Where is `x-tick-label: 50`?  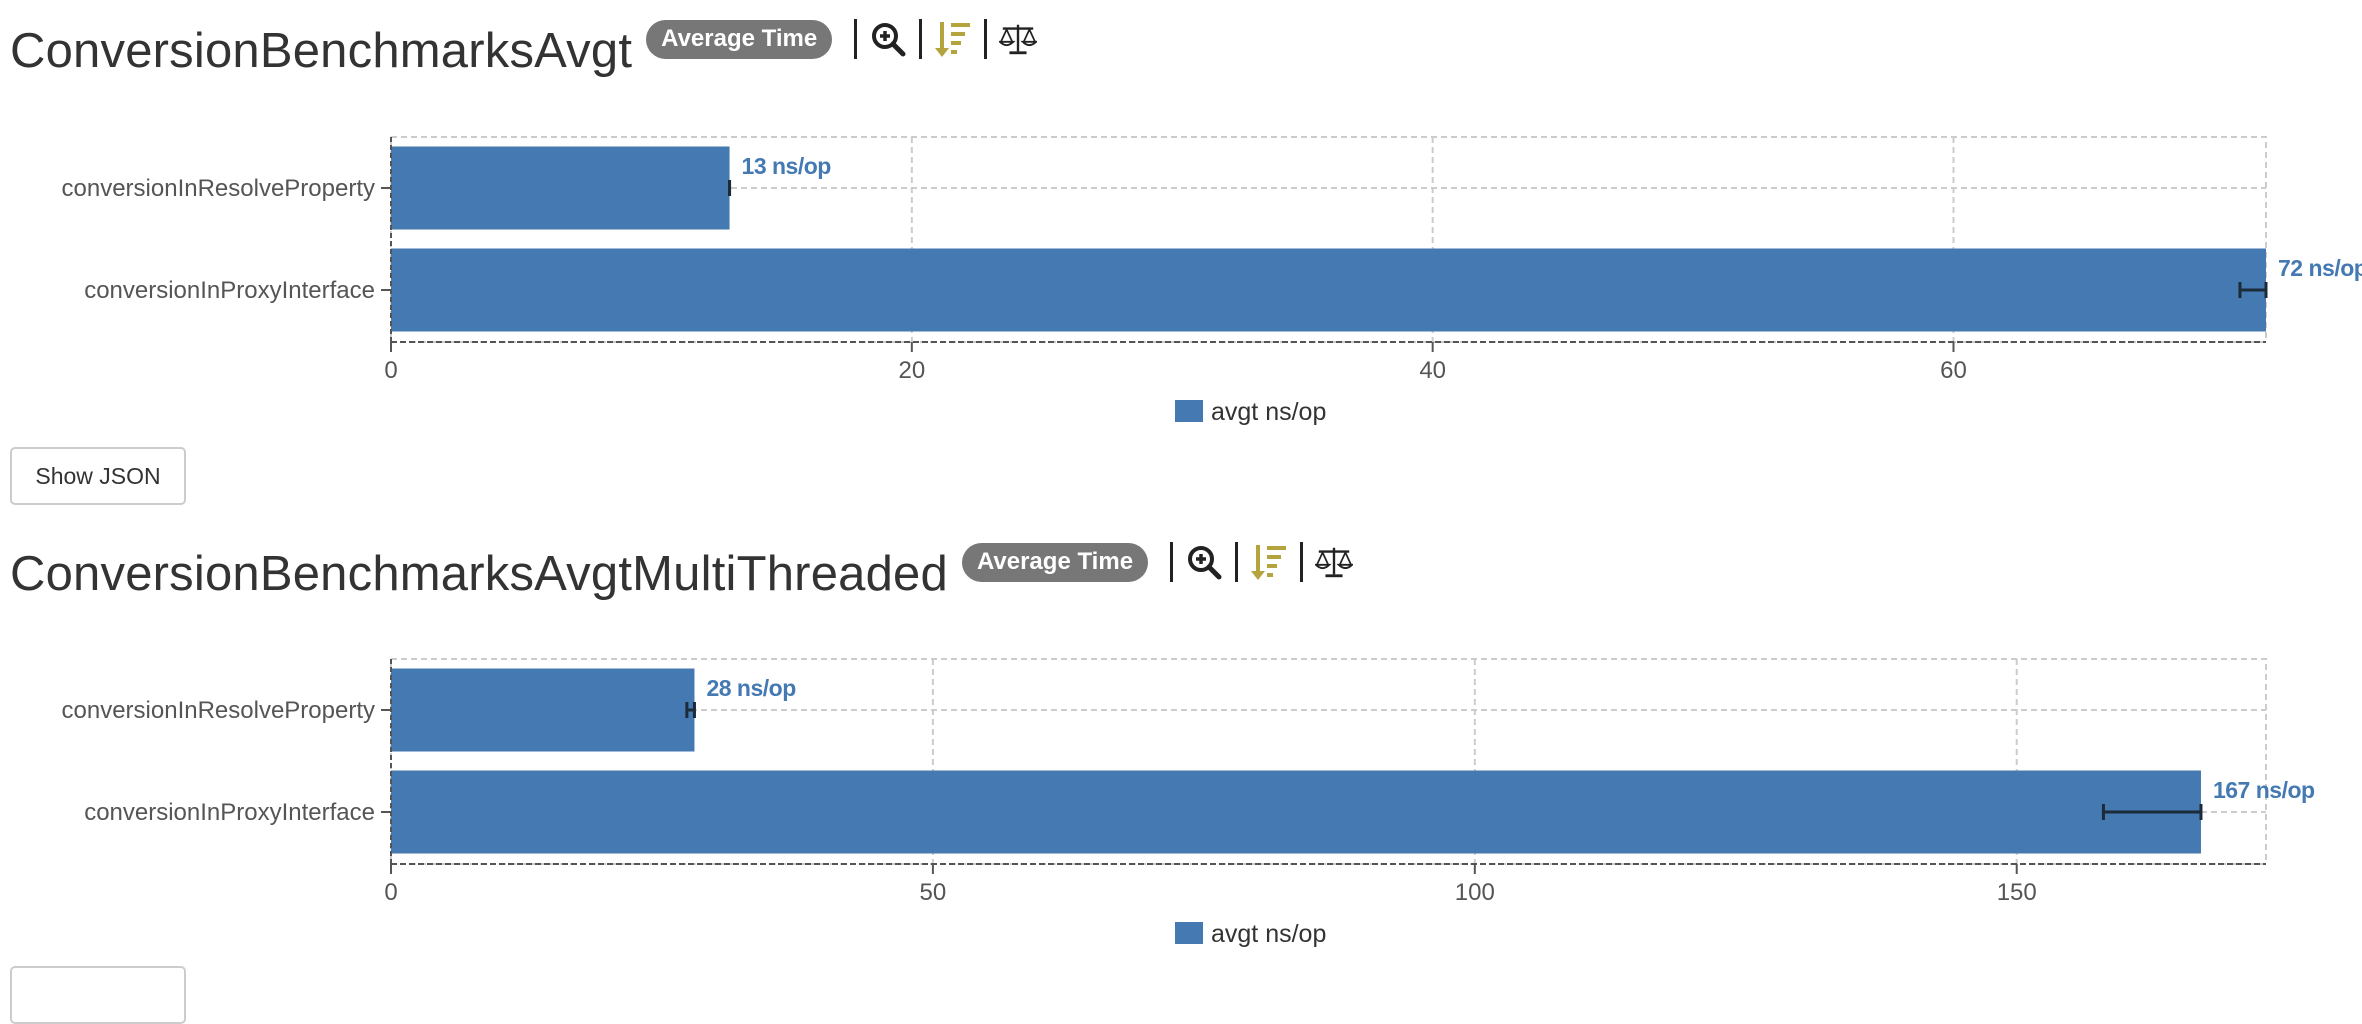 x-tick-label: 50 is located at coordinates (933, 892).